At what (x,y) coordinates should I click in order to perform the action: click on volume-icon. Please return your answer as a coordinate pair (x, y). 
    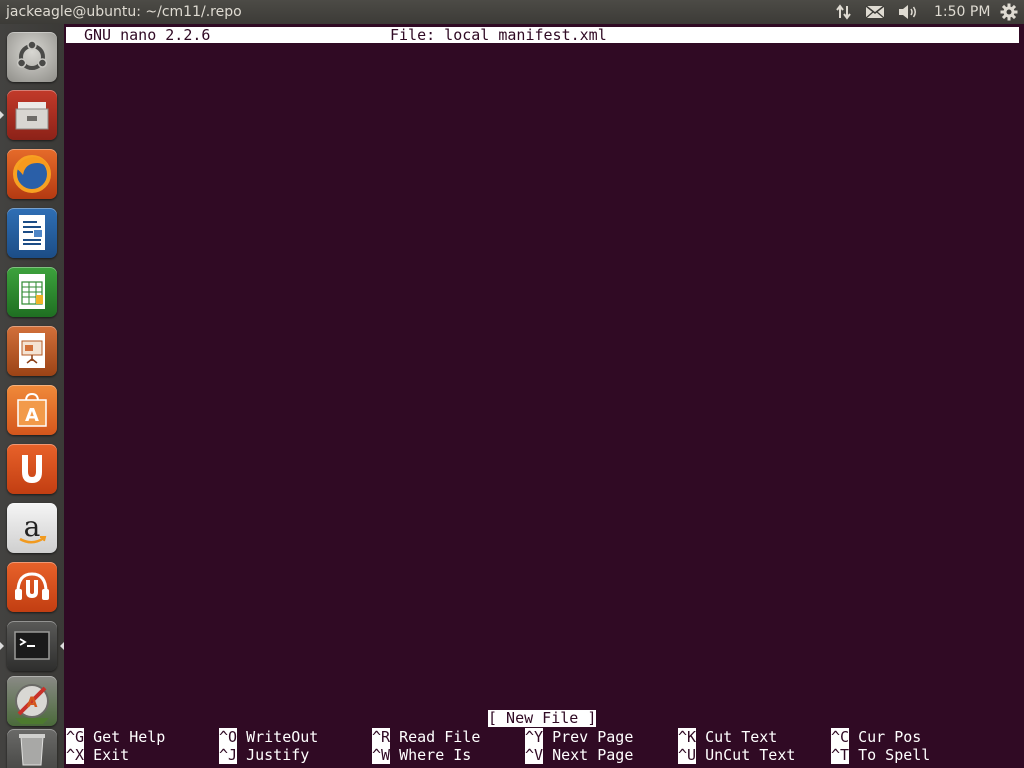
    Looking at the image, I should click on (908, 12).